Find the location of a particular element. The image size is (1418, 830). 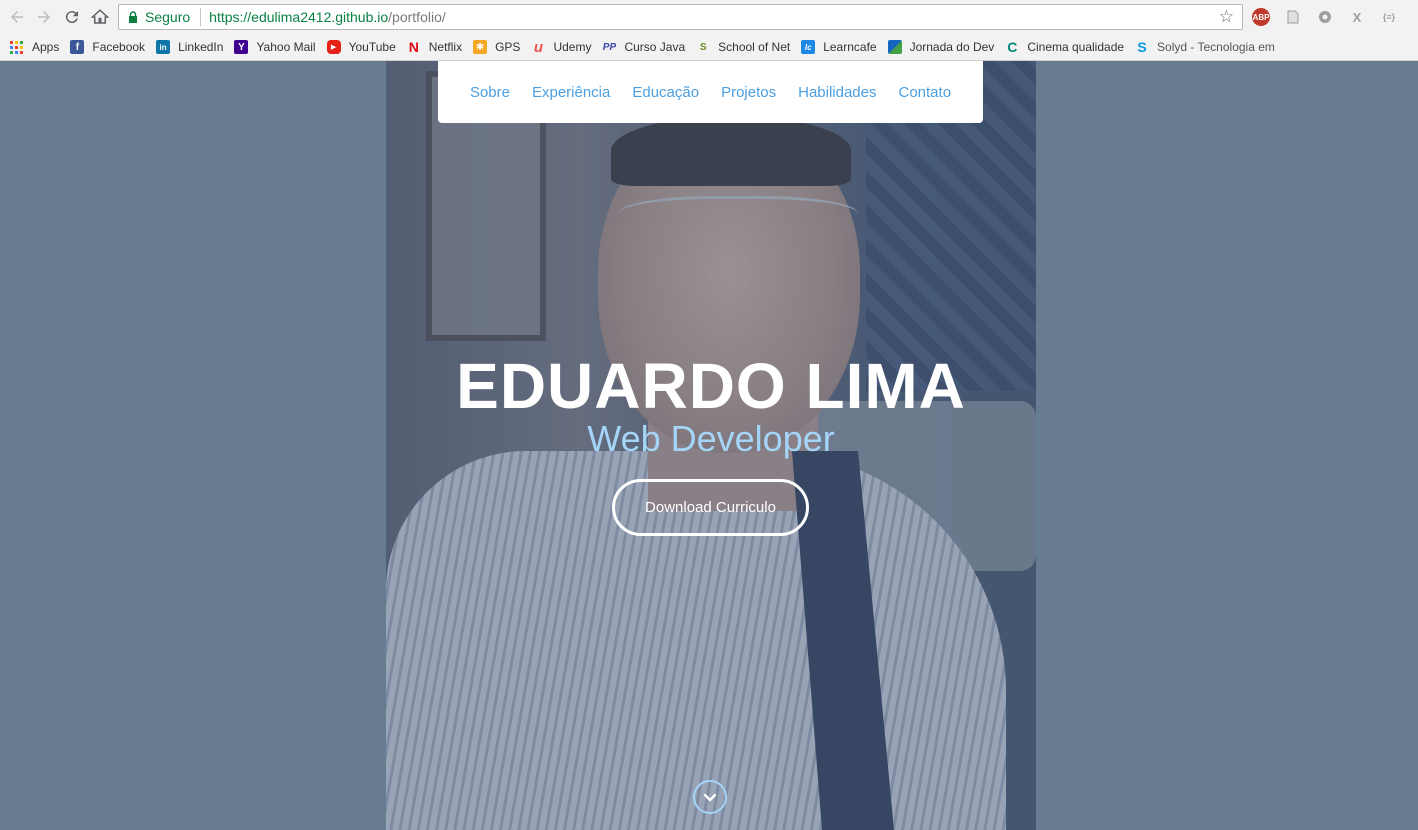

bookmark-solyd: S Solyd - Tecnologia em is located at coordinates (1205, 47).